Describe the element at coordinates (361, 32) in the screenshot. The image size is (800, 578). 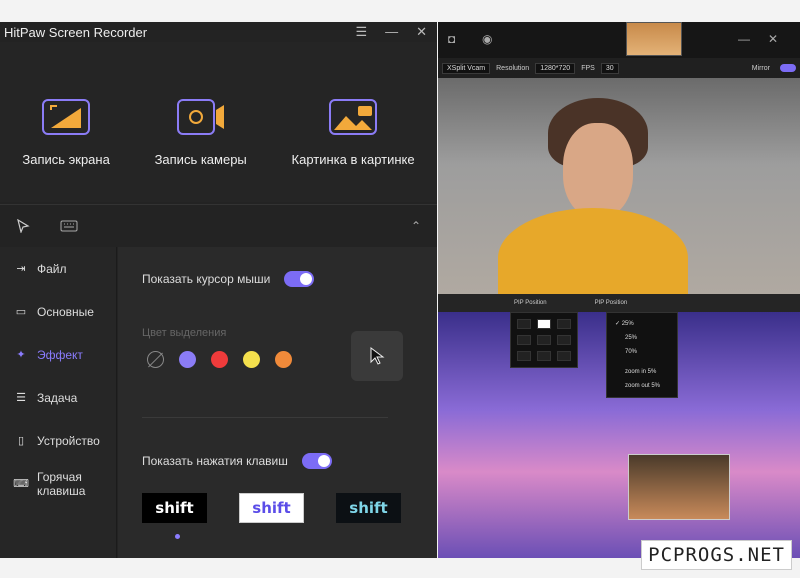
I see `menu-icon: ☰` at that location.